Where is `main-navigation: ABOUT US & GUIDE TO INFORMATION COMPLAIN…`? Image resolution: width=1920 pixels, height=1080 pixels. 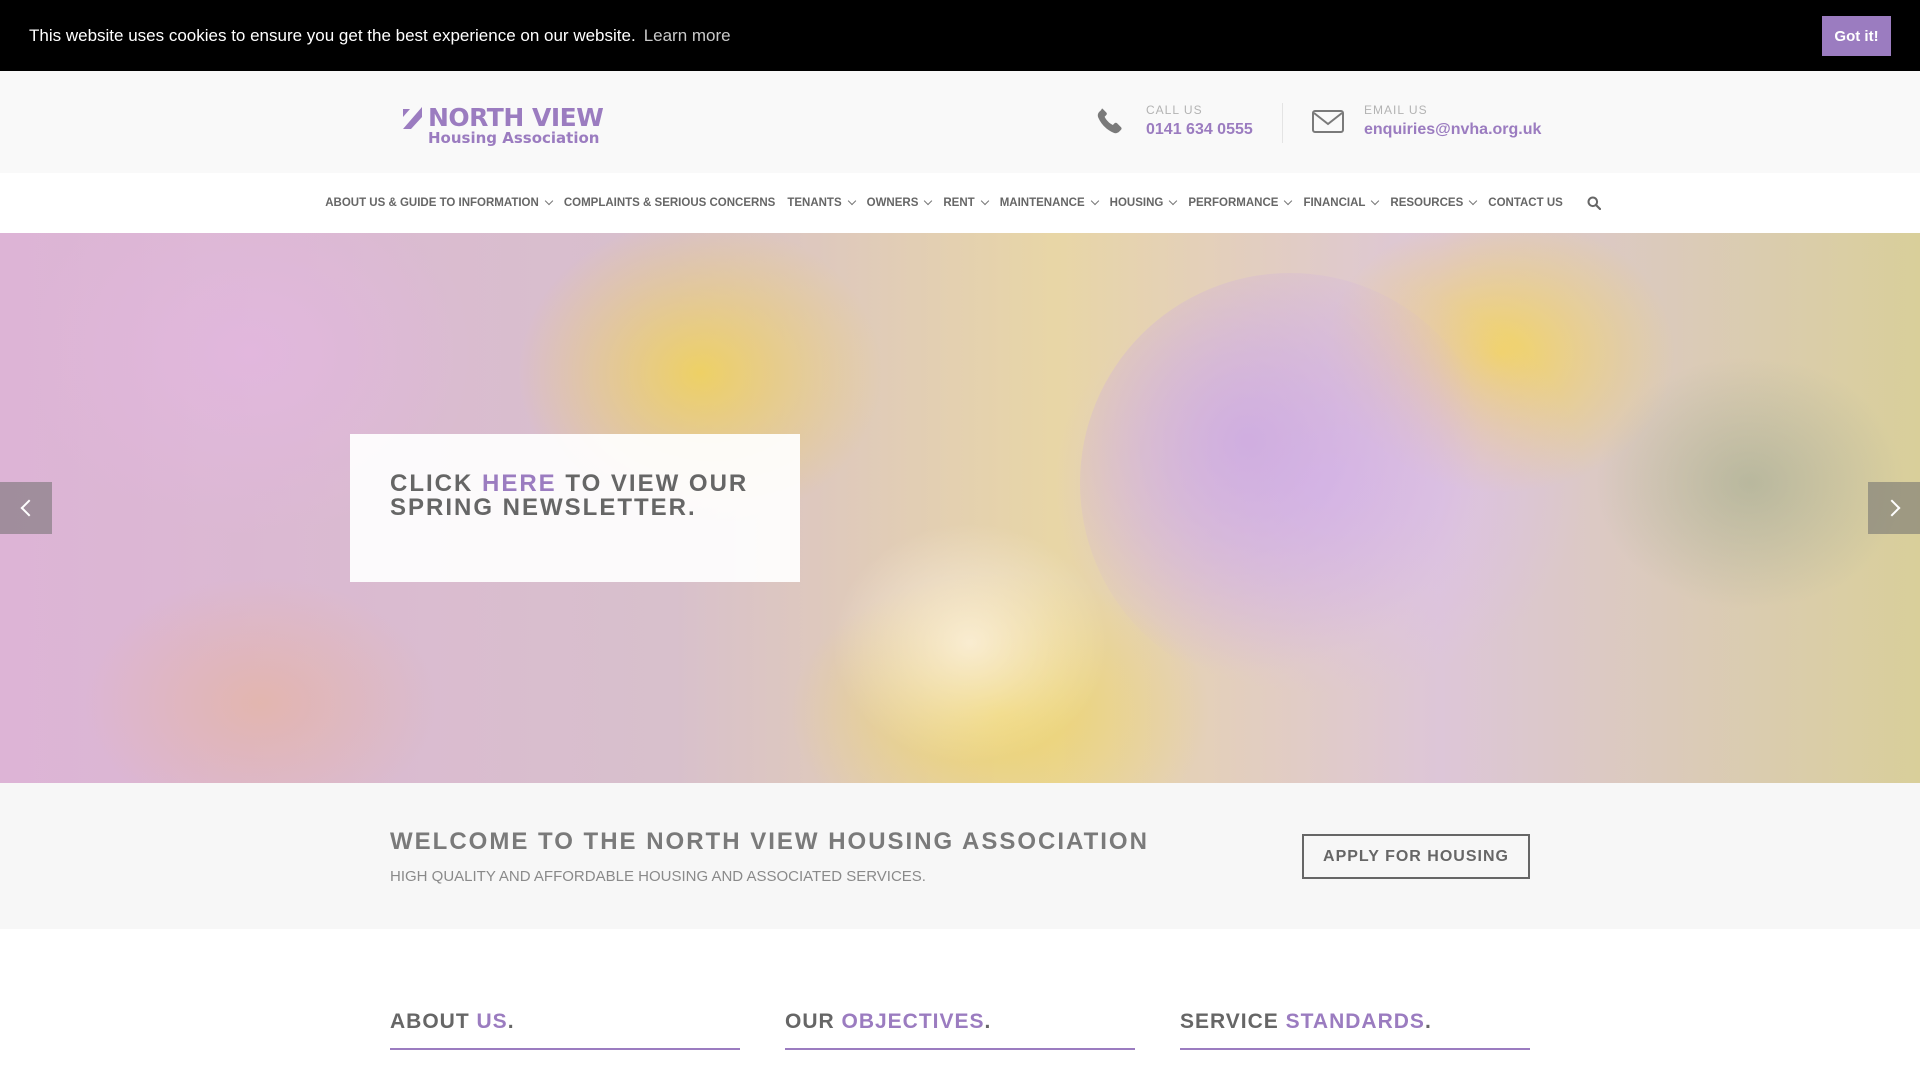 main-navigation: ABOUT US & GUIDE TO INFORMATION COMPLAIN… is located at coordinates (960, 203).